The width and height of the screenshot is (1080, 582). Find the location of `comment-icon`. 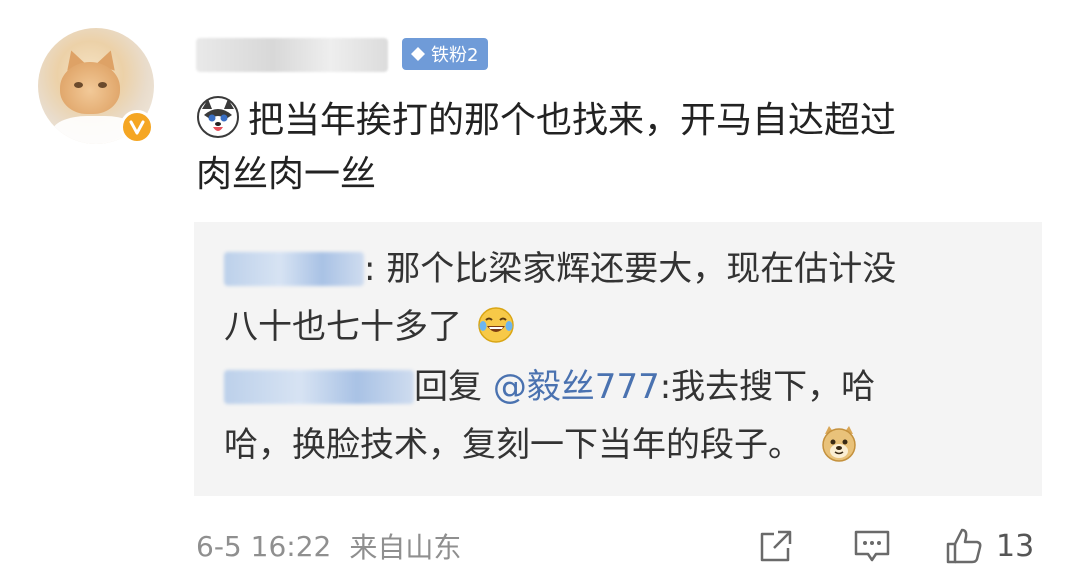

comment-icon is located at coordinates (872, 546).